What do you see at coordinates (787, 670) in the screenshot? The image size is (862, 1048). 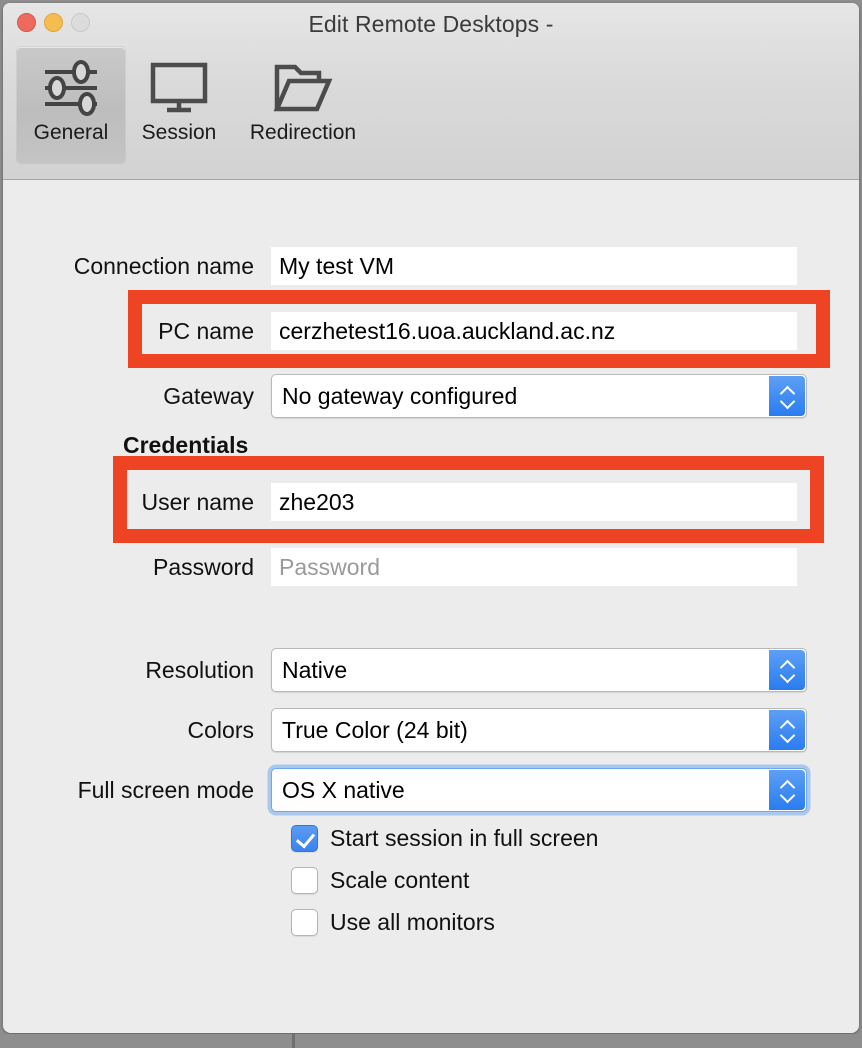 I see `resolution-stepper-icon` at bounding box center [787, 670].